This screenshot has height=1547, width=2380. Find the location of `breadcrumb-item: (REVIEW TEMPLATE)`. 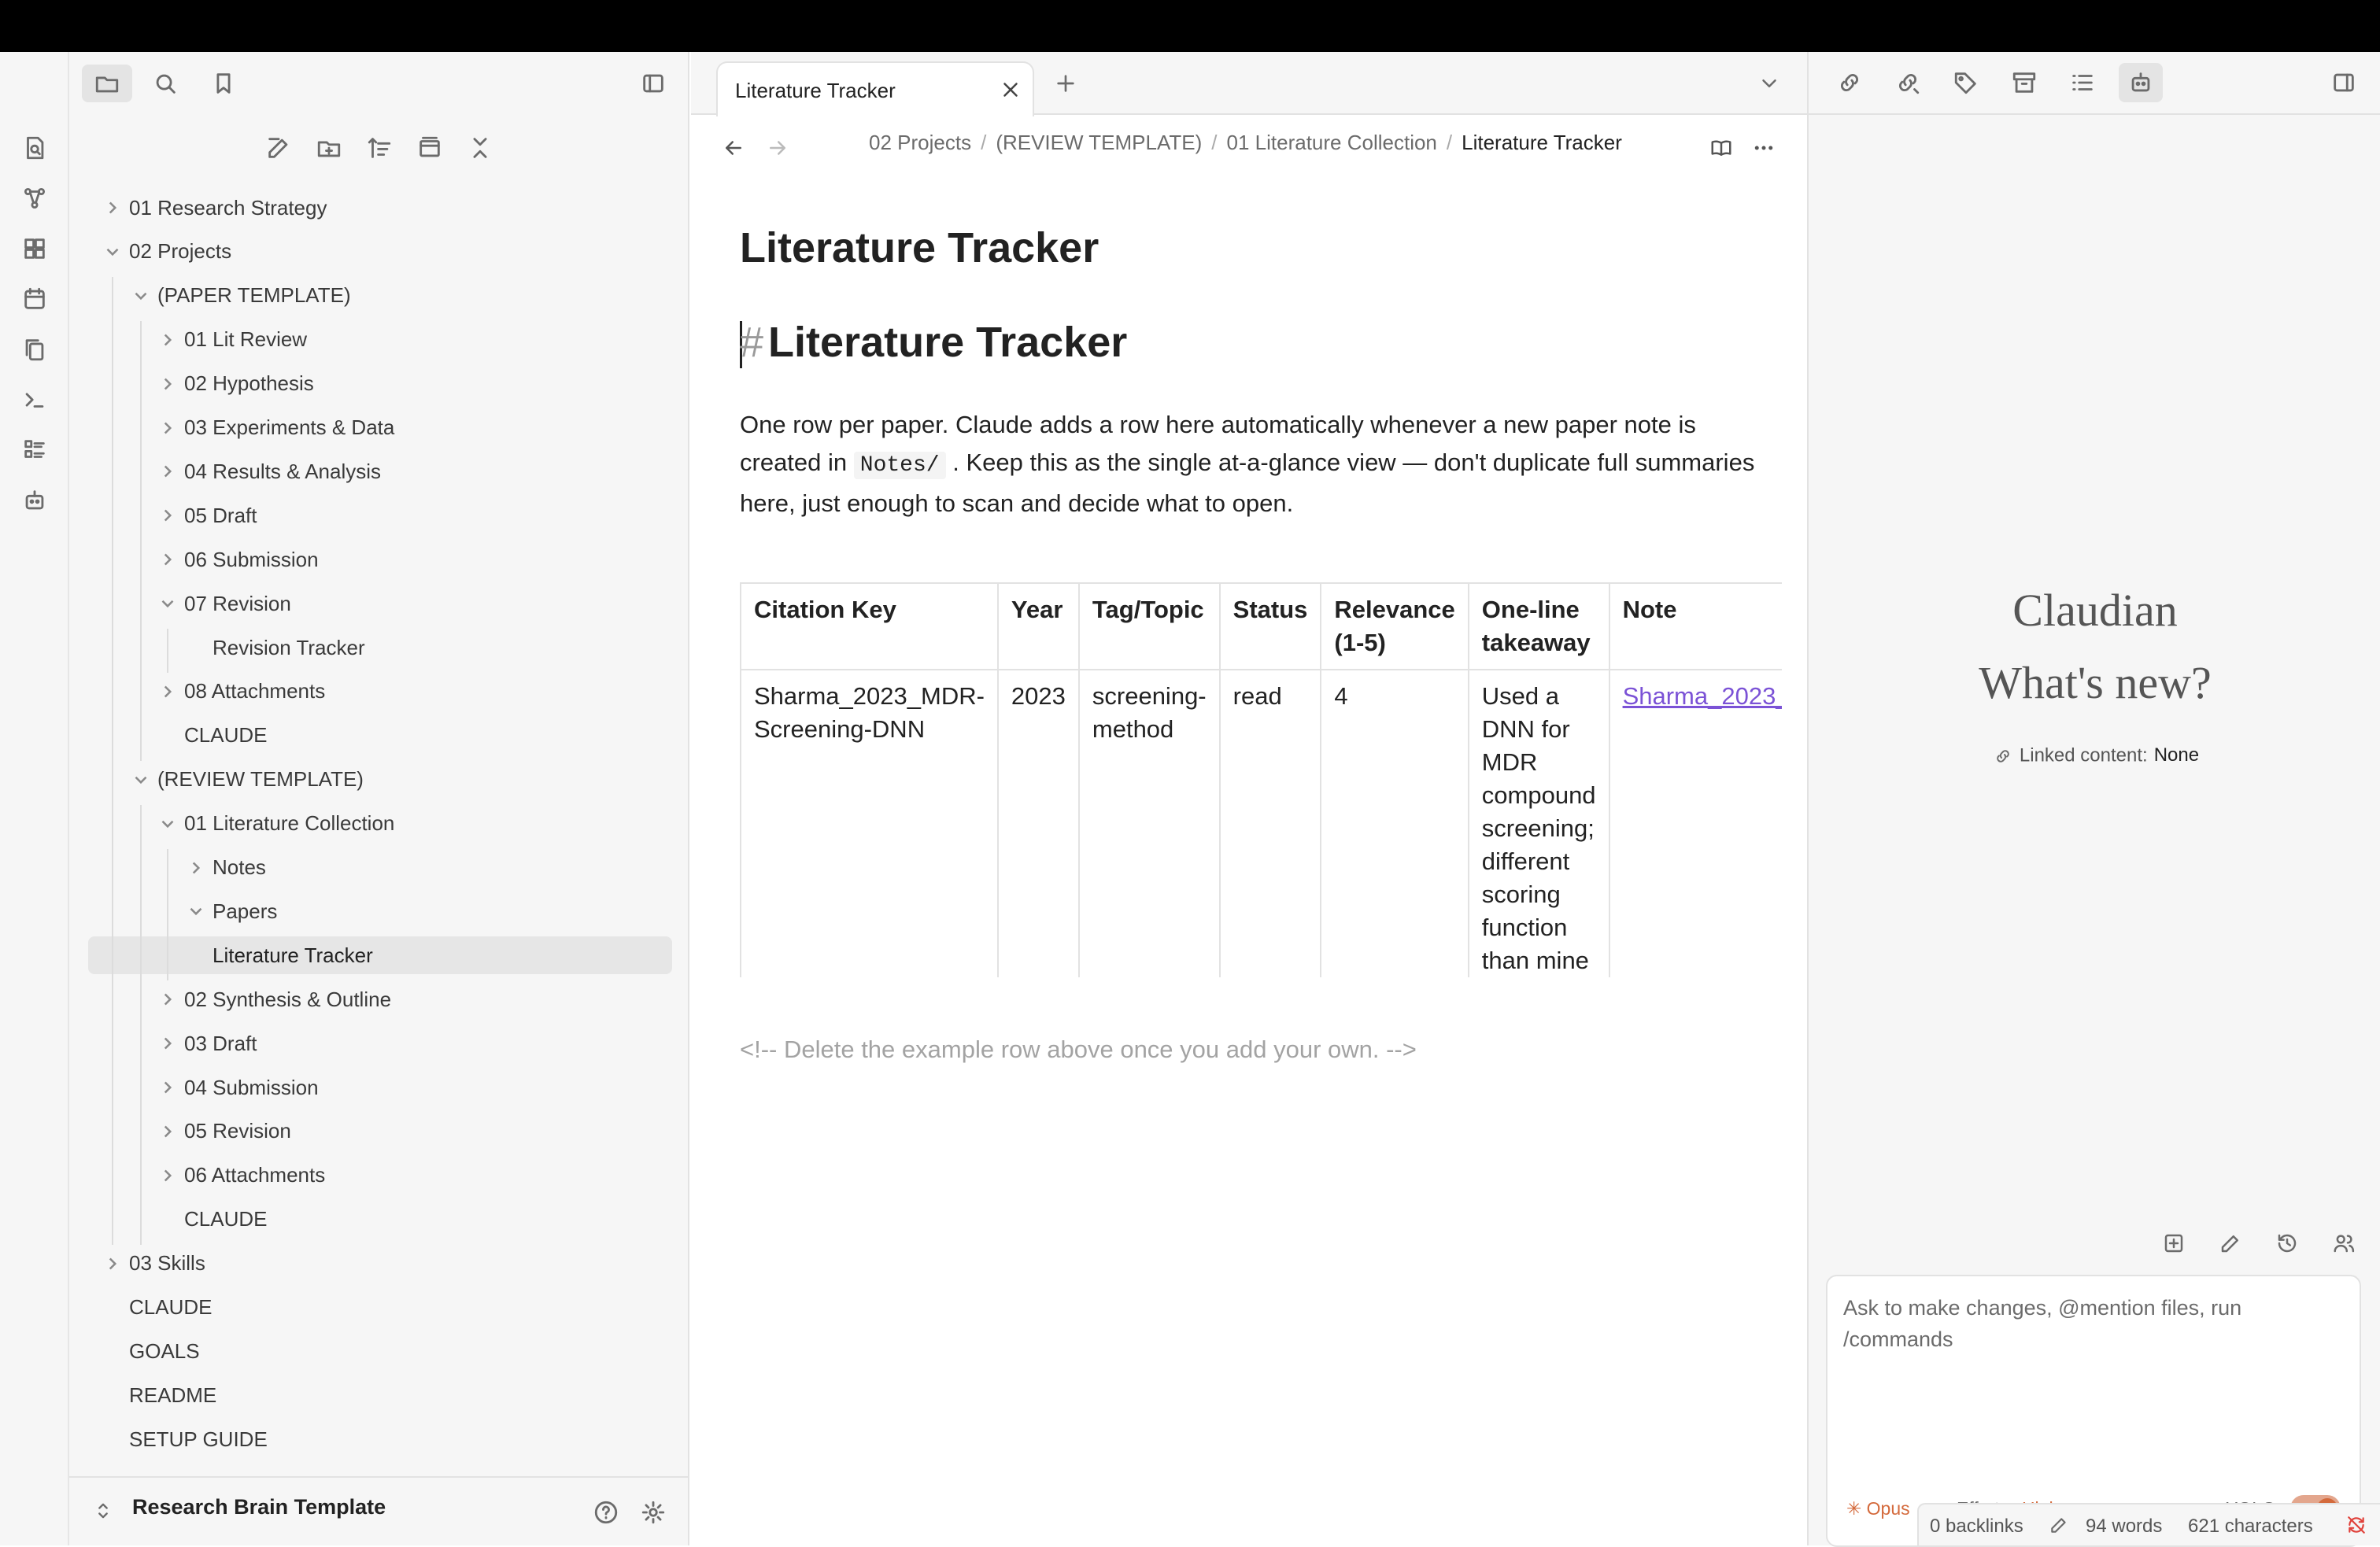

breadcrumb-item: (REVIEW TEMPLATE) is located at coordinates (1099, 142).